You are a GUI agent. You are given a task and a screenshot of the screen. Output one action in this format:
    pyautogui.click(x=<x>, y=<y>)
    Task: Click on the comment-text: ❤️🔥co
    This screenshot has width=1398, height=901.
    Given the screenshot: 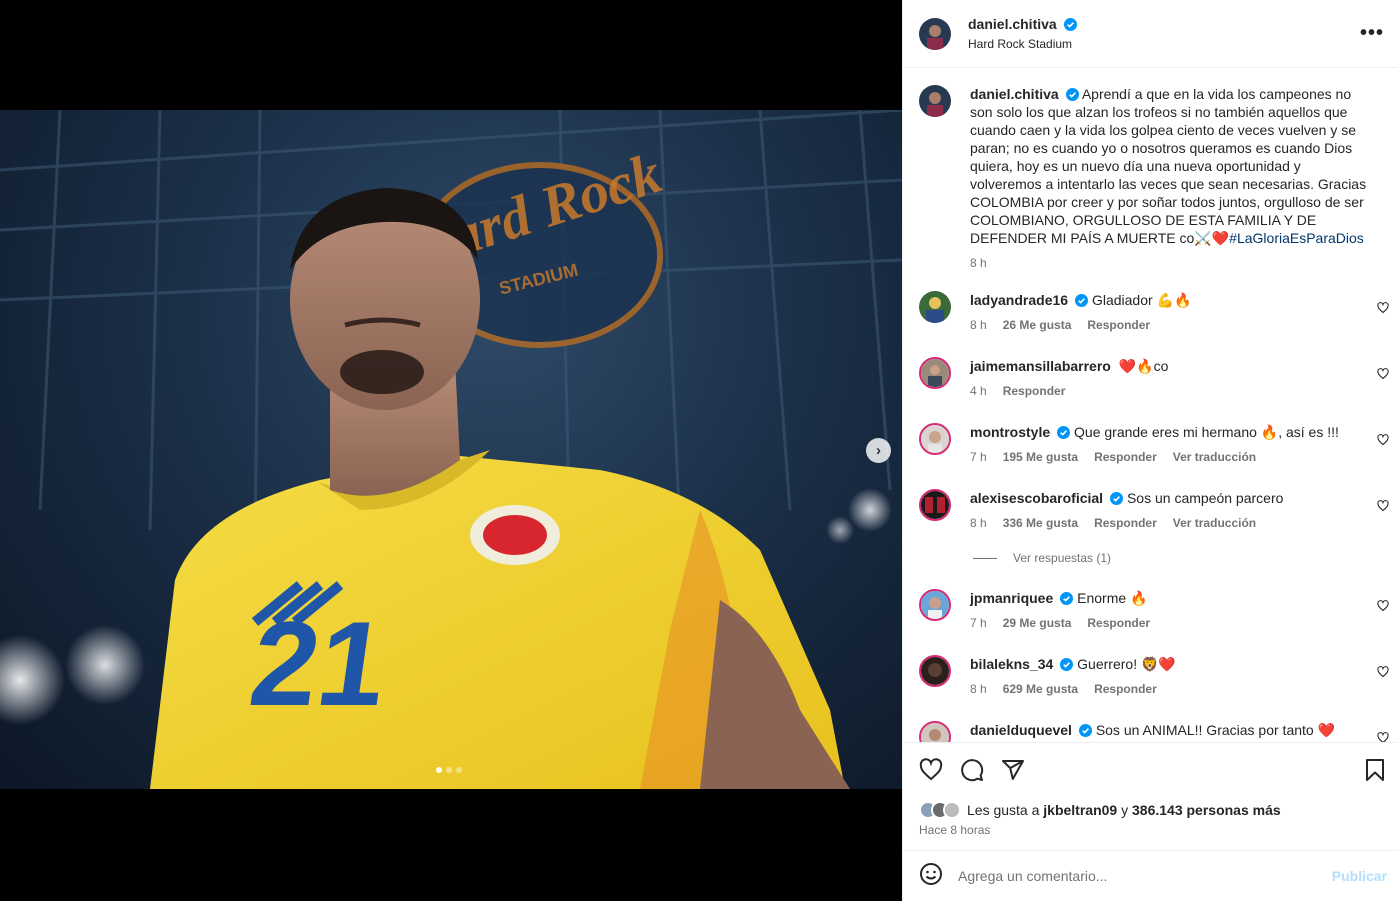 What is the action you would take?
    pyautogui.click(x=1143, y=366)
    